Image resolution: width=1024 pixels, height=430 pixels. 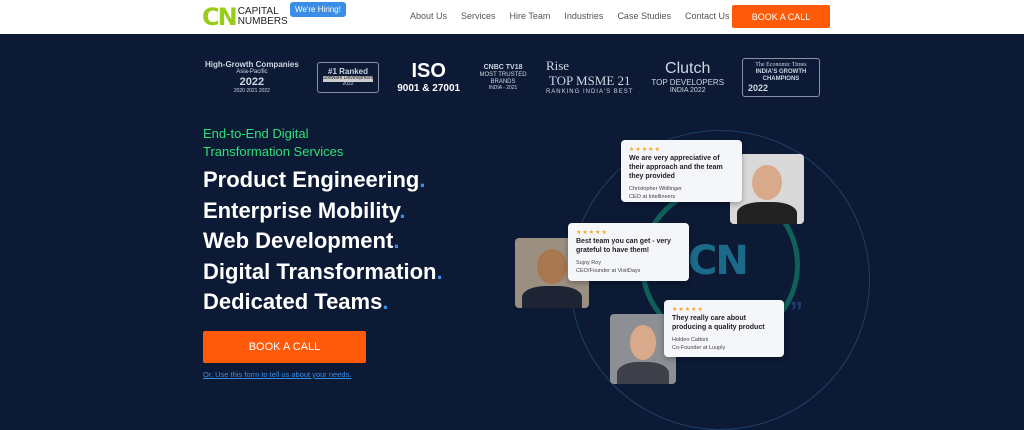 What do you see at coordinates (314, 179) in the screenshot?
I see `headline: Product Engineering.` at bounding box center [314, 179].